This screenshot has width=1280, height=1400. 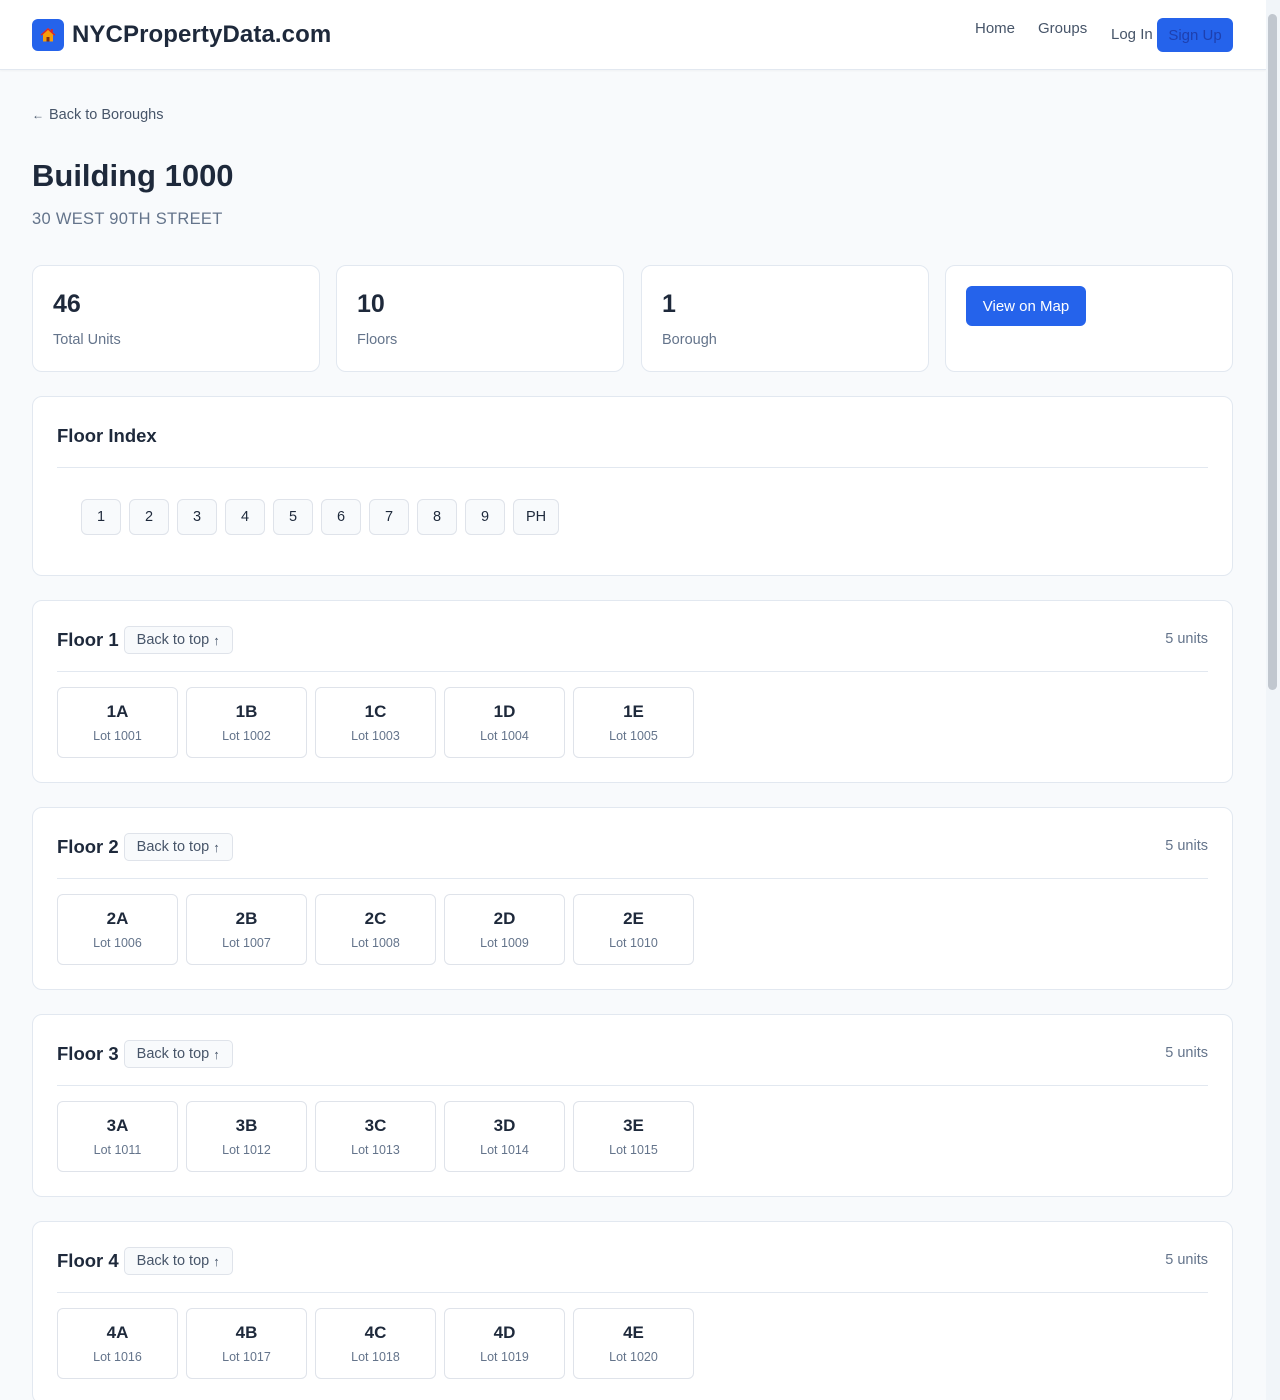 What do you see at coordinates (197, 517) in the screenshot?
I see `floor-index-link: 3` at bounding box center [197, 517].